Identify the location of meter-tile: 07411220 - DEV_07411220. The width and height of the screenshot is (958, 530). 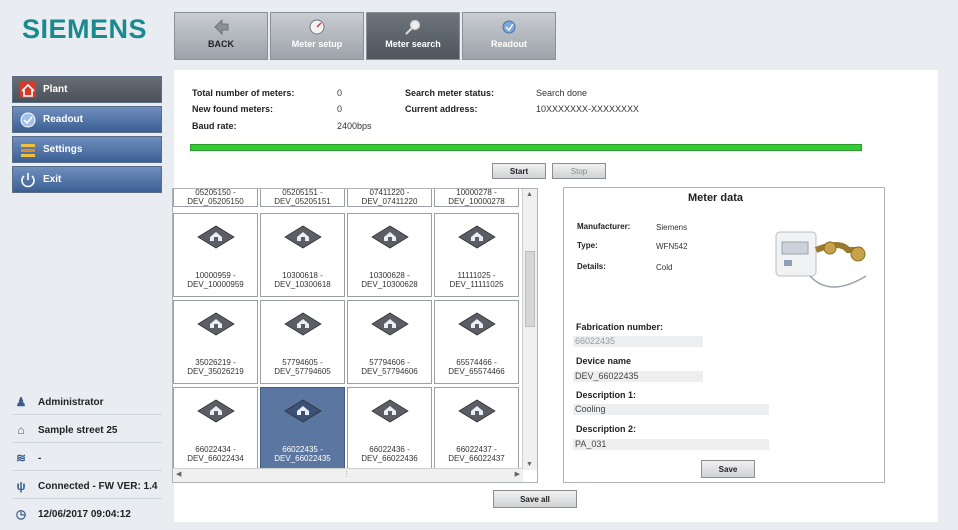
(389, 197).